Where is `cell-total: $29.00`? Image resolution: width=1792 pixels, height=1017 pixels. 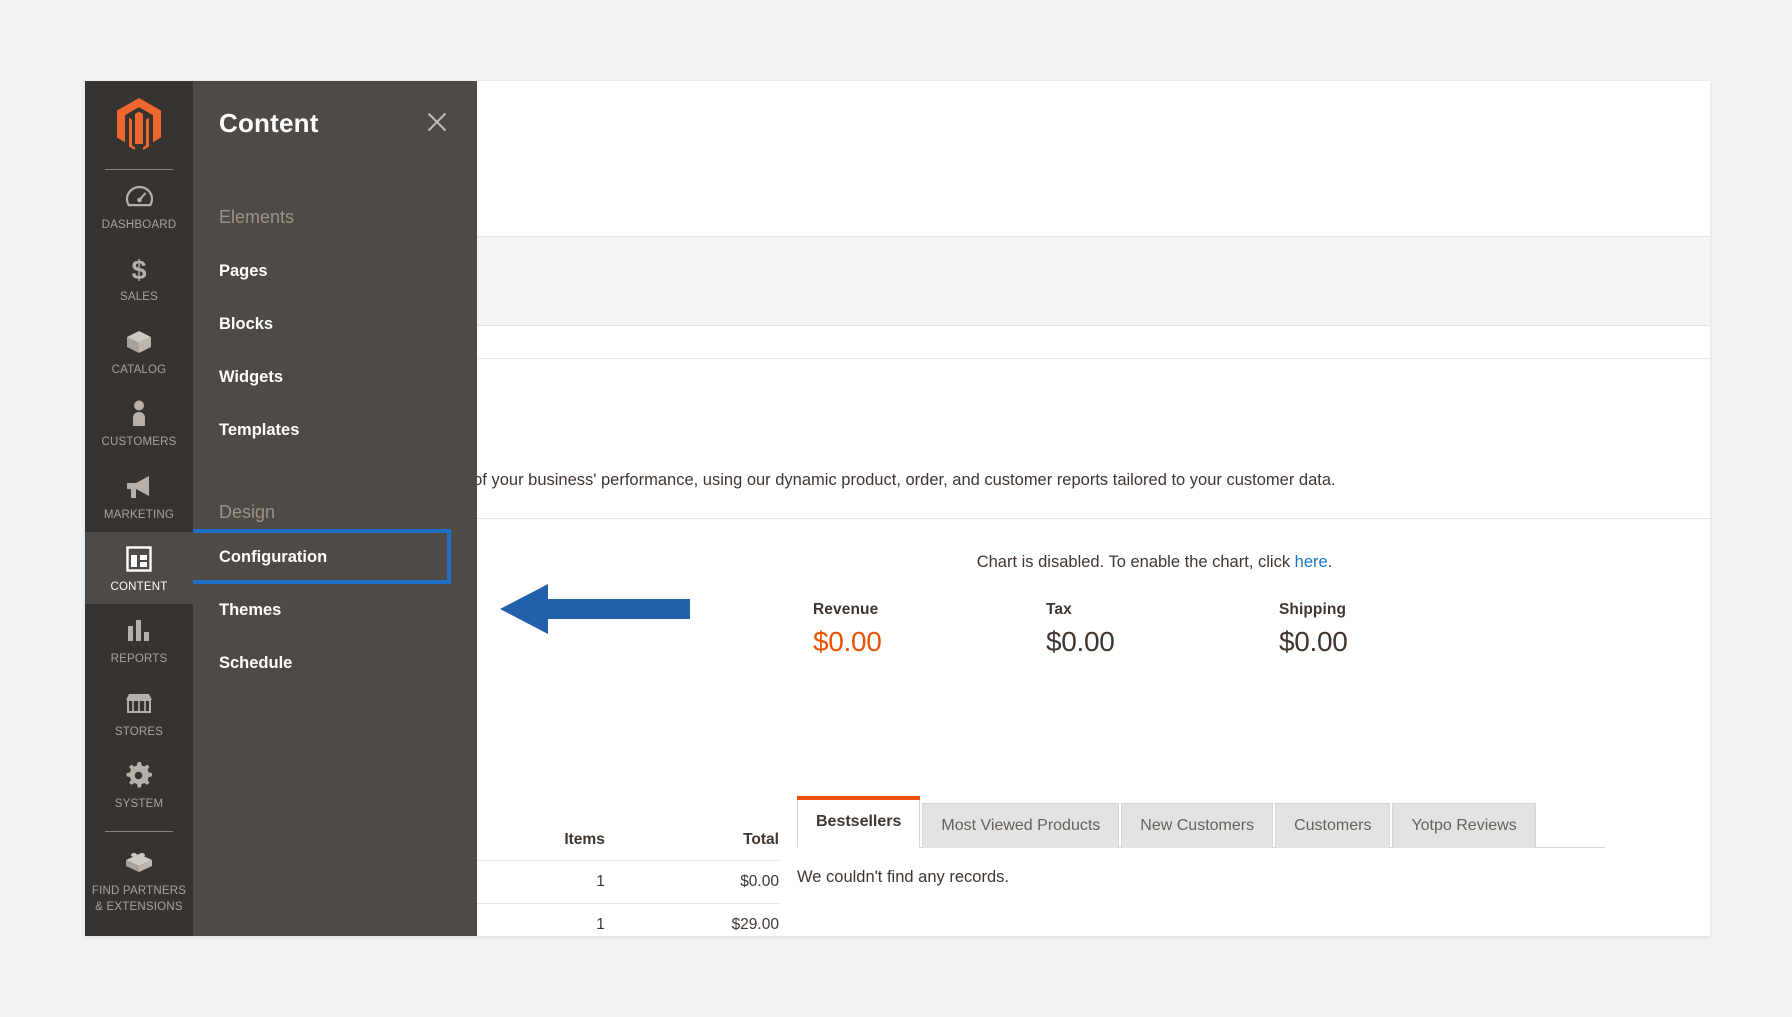 cell-total: $29.00 is located at coordinates (755, 924).